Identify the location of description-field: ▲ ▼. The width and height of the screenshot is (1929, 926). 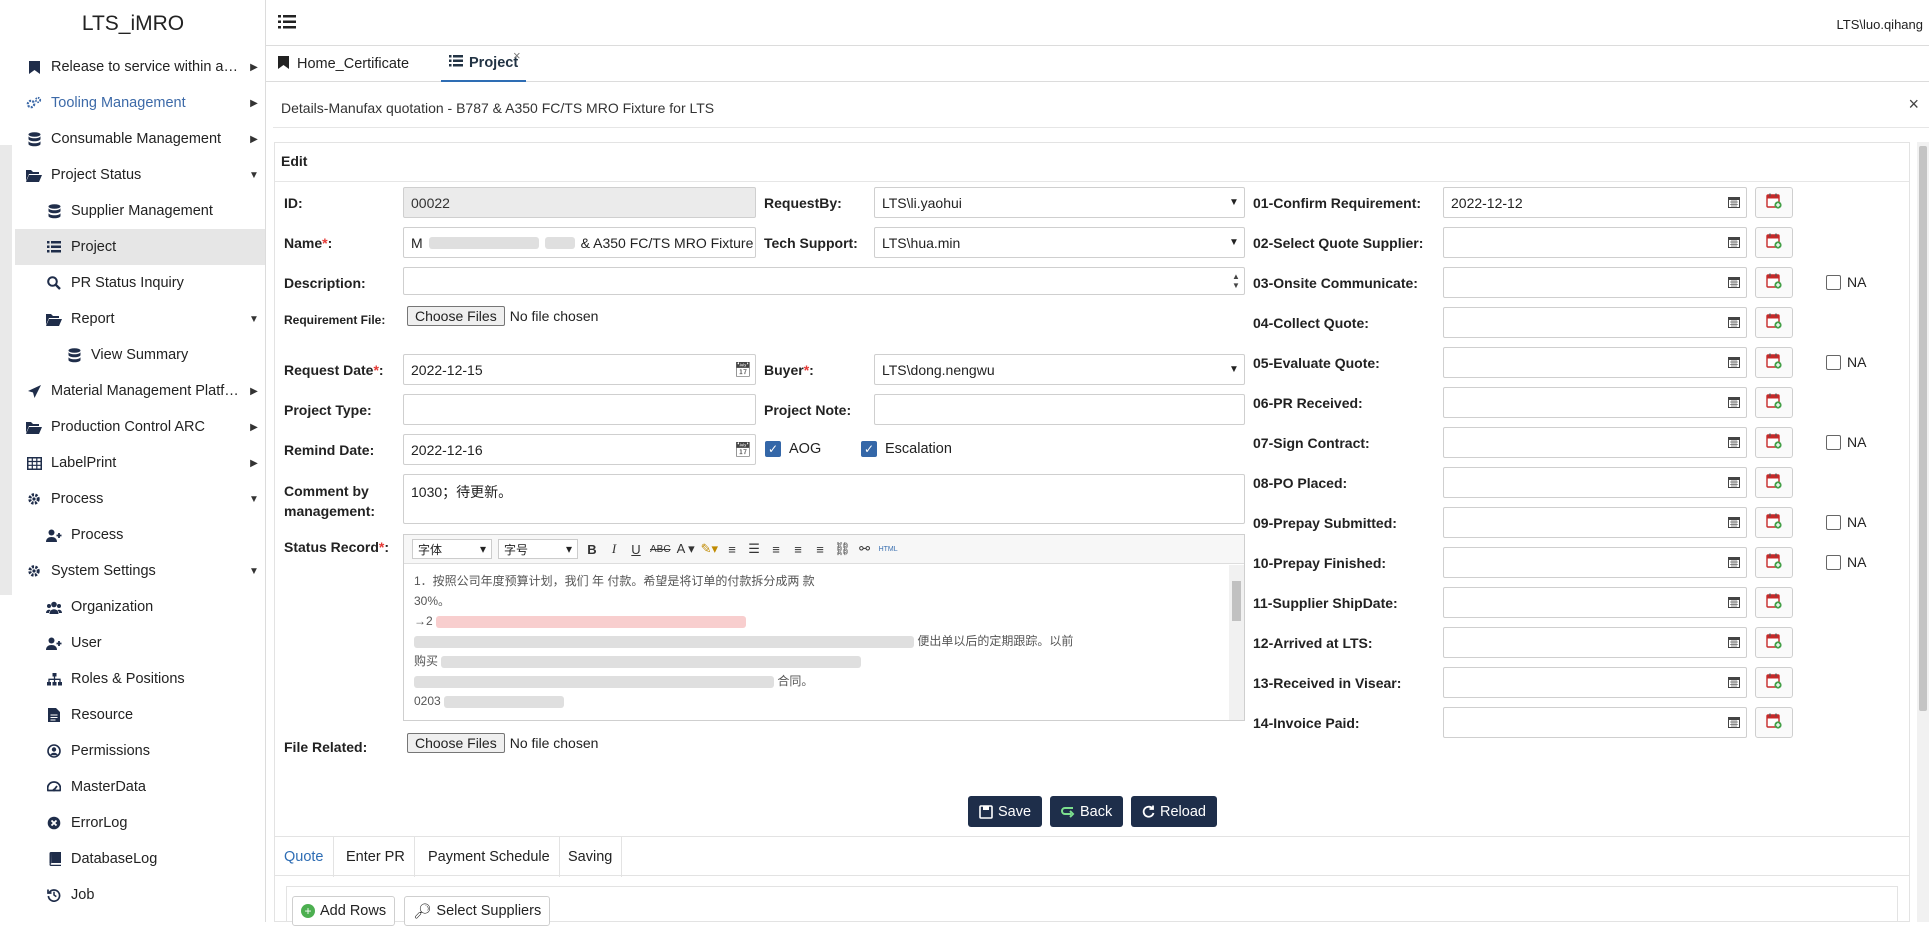
(824, 281).